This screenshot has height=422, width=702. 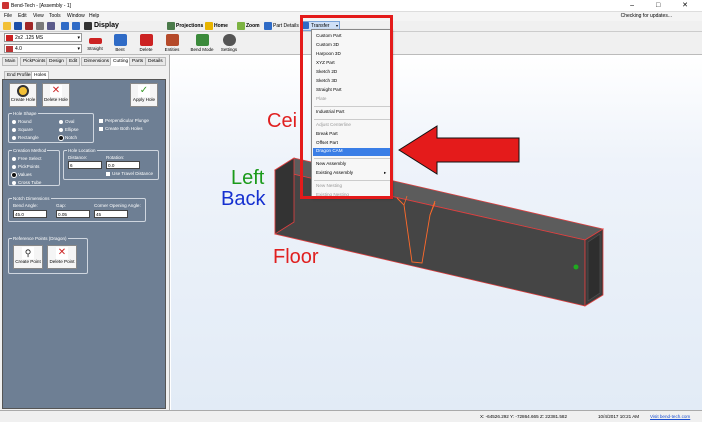 I want to click on delete-hole-button: ✕ Delete Hole, so click(x=56, y=95).